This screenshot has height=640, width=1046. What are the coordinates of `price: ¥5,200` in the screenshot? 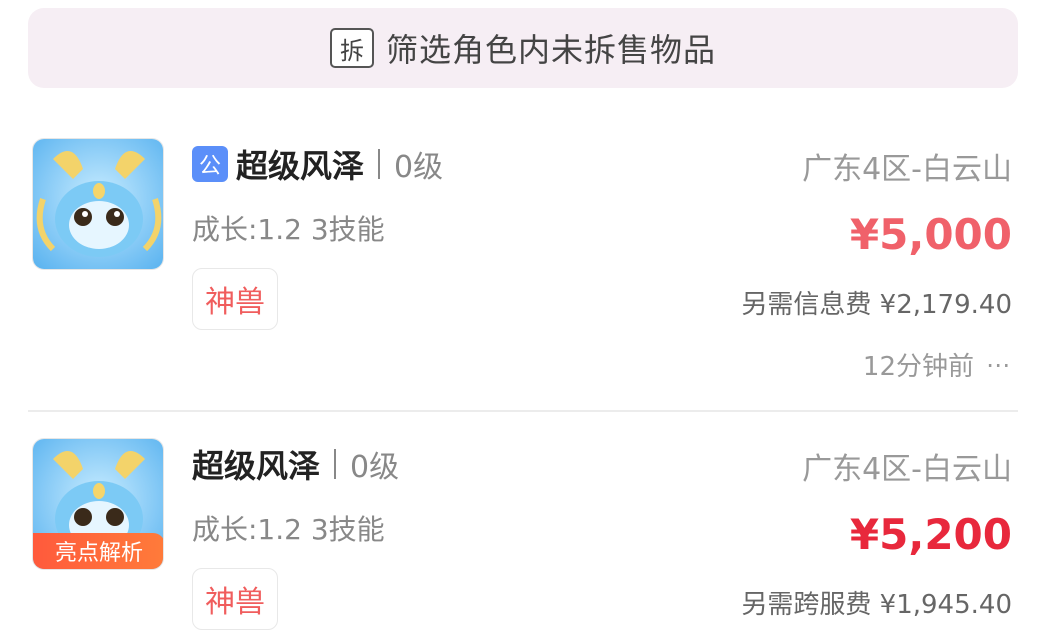 It's located at (930, 534).